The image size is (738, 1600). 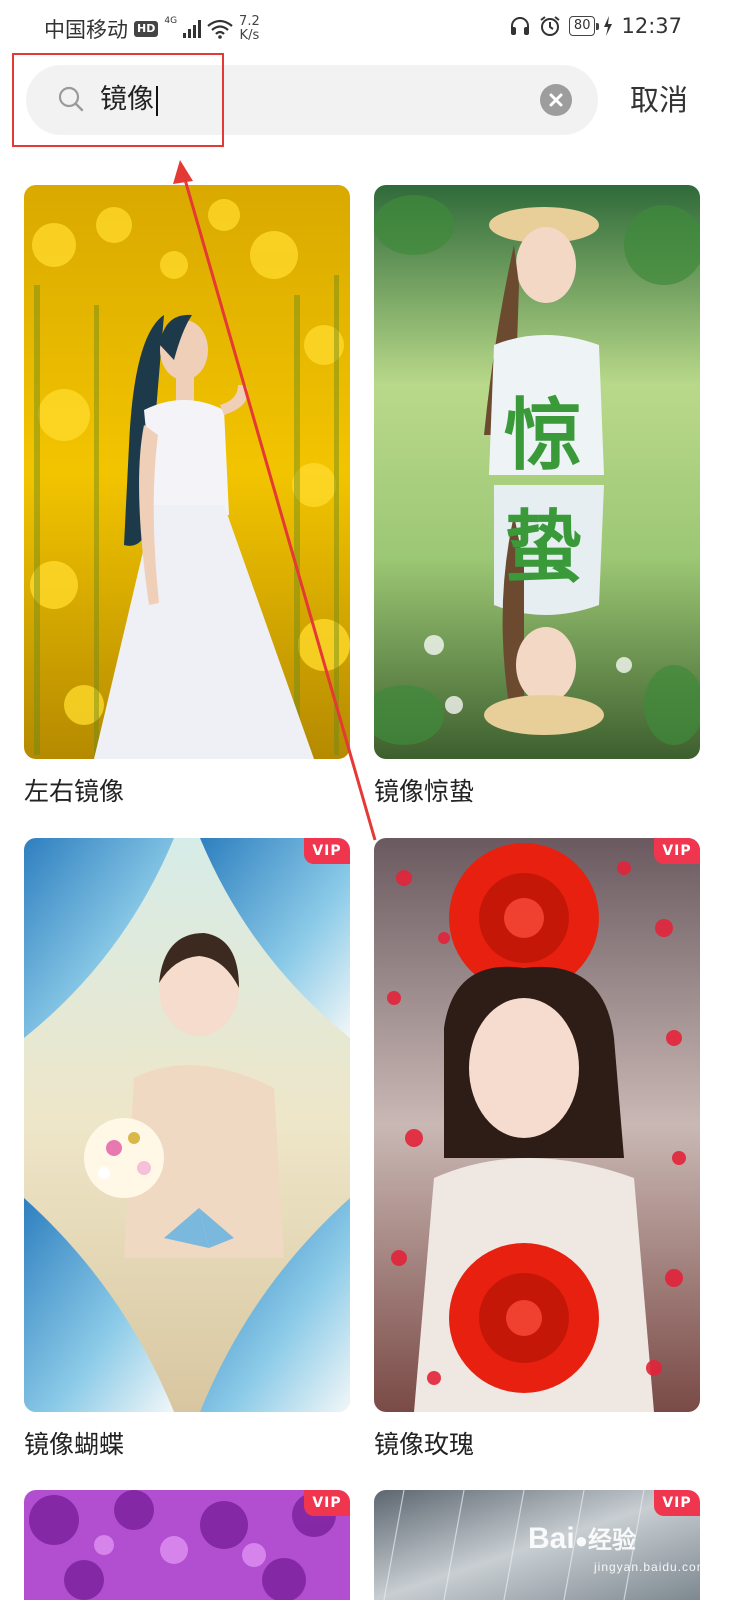 What do you see at coordinates (556, 100) in the screenshot?
I see `clear-search-icon` at bounding box center [556, 100].